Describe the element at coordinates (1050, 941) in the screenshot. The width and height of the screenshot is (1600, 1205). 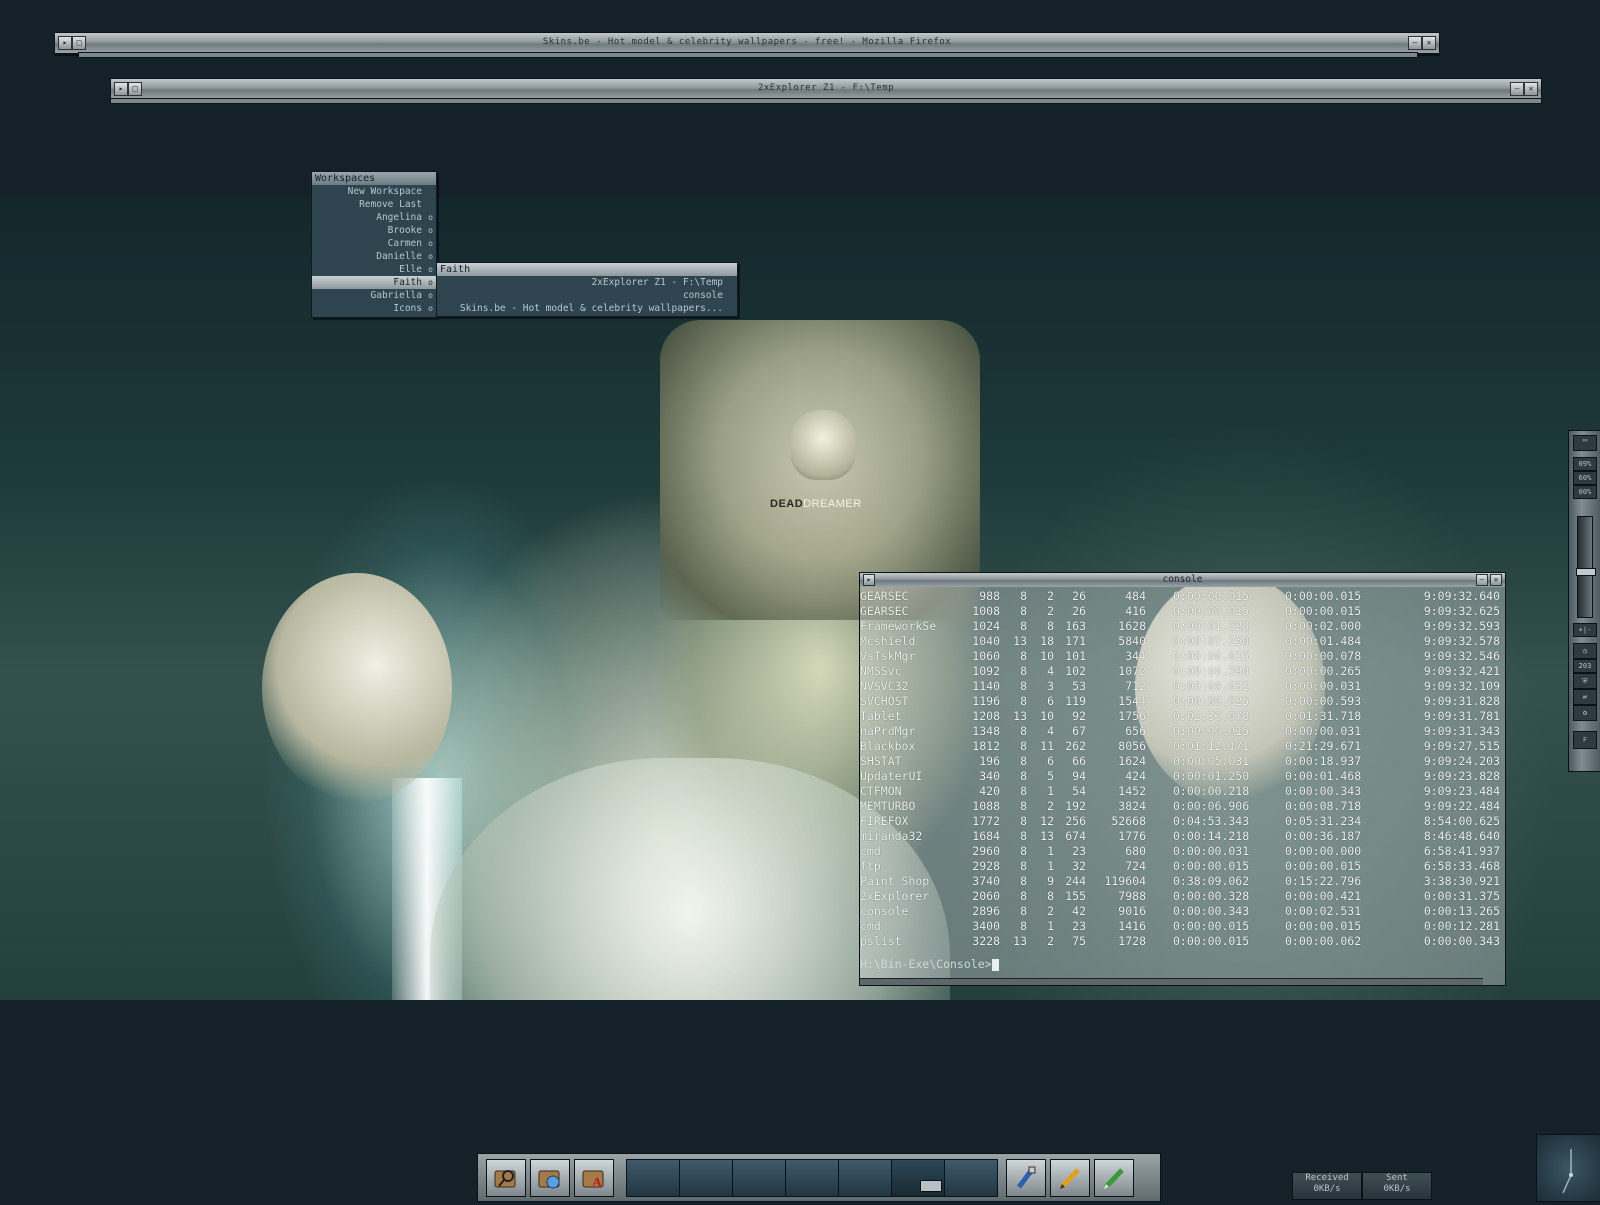
I see `process-threads: 2` at that location.